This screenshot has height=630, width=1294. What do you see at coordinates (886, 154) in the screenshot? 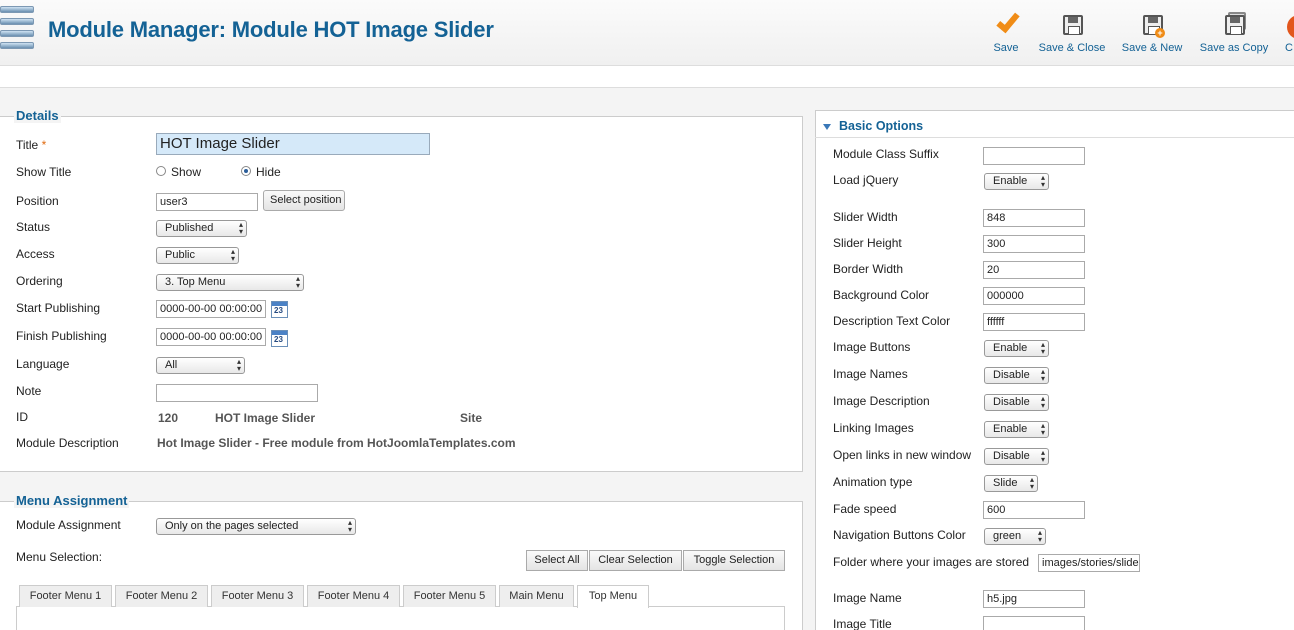
I see `class-suffix-label: Module Class Suffix` at bounding box center [886, 154].